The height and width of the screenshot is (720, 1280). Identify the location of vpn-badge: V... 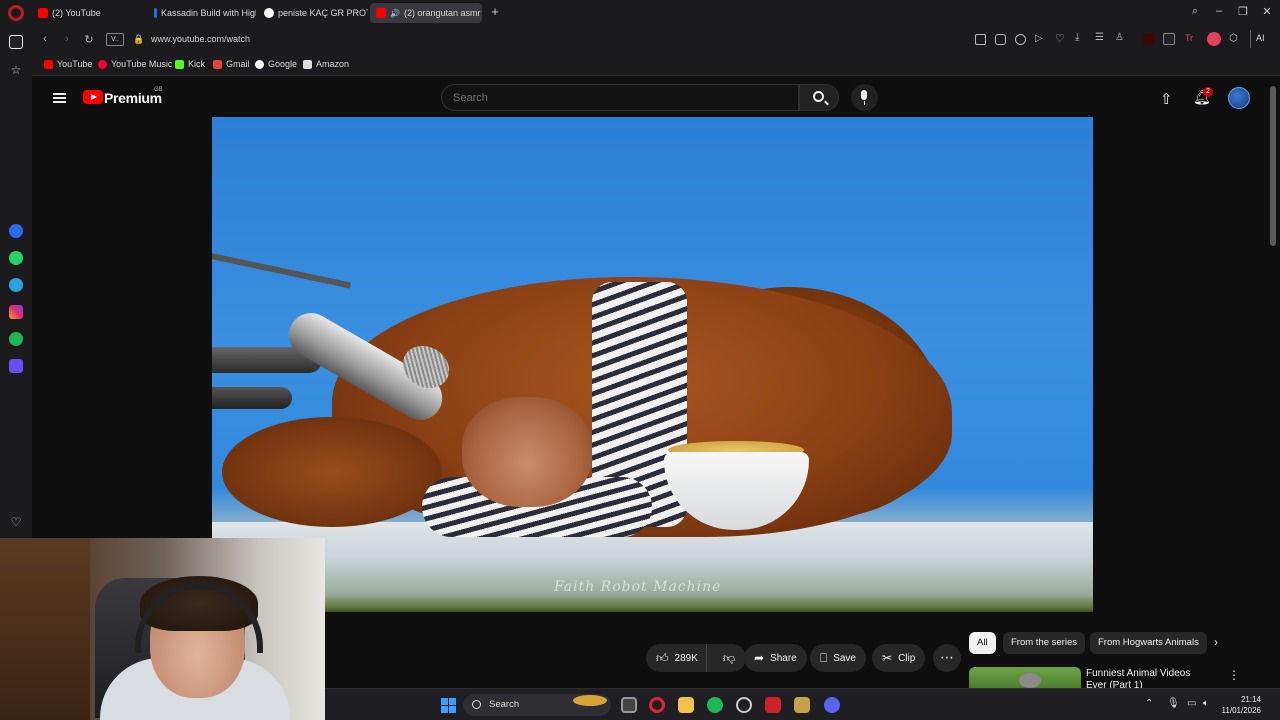
(115, 39).